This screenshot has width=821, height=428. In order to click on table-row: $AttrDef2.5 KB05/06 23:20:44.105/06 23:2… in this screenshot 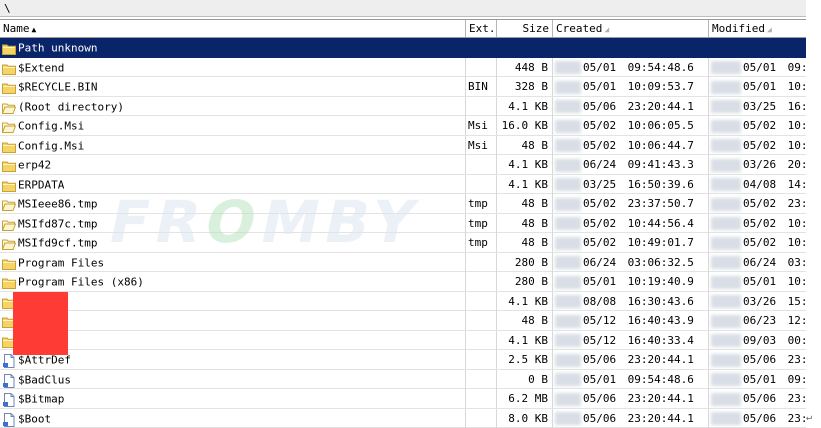, I will do `click(403, 360)`.